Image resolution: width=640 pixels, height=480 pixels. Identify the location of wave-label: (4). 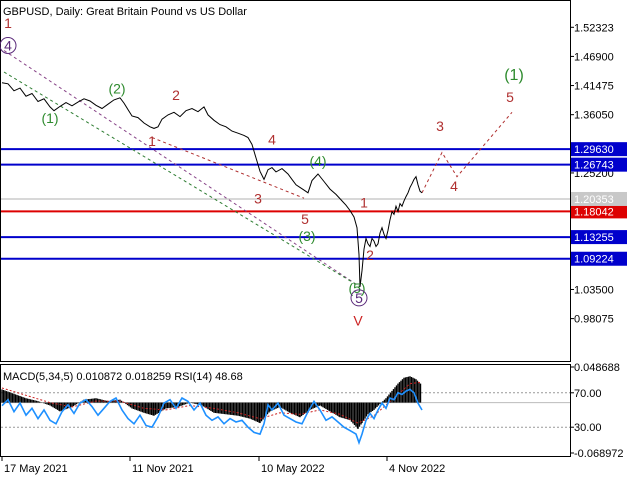
(317, 161).